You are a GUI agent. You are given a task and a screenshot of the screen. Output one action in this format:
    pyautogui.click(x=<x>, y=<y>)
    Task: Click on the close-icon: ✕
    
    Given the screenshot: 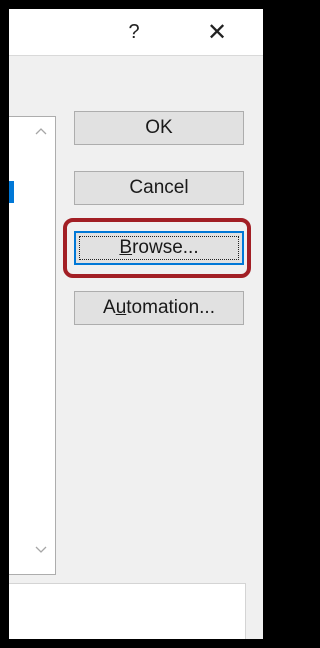 What is the action you would take?
    pyautogui.click(x=217, y=32)
    